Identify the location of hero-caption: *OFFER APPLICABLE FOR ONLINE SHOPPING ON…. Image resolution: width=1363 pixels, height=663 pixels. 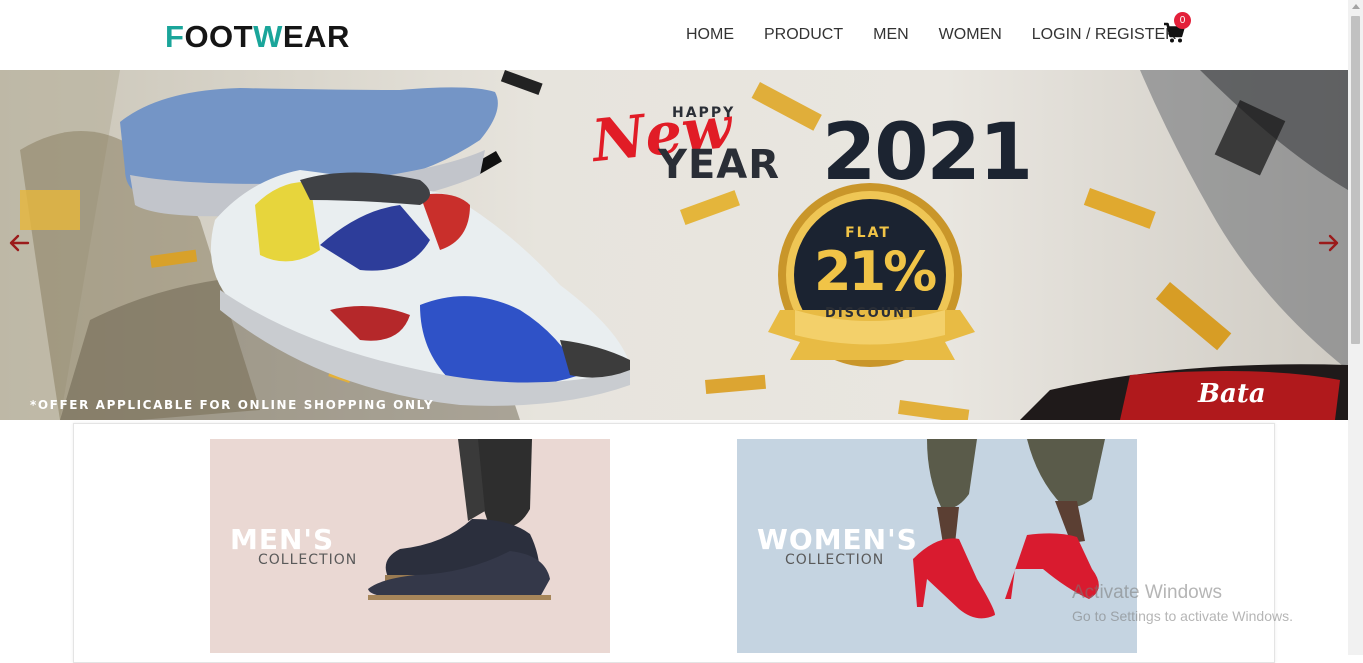
(232, 405).